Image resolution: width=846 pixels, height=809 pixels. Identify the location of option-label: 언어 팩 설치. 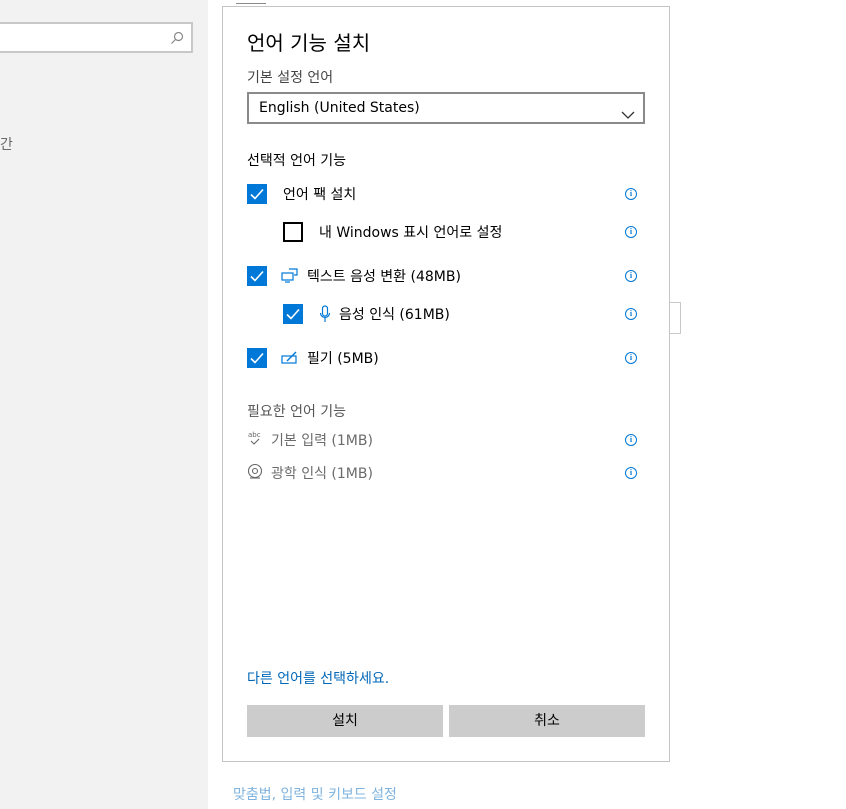
(320, 195).